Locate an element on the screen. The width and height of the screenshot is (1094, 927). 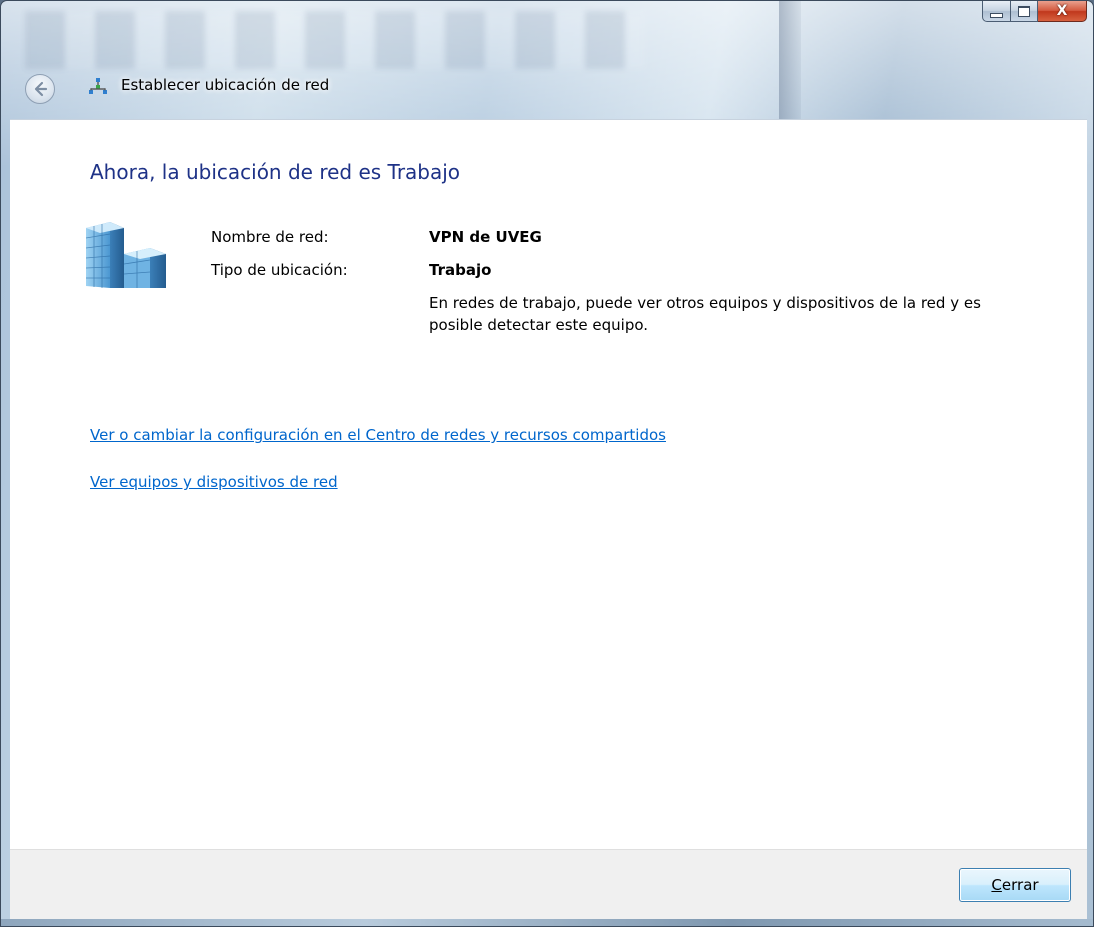
window-close-button: X is located at coordinates (1062, 11).